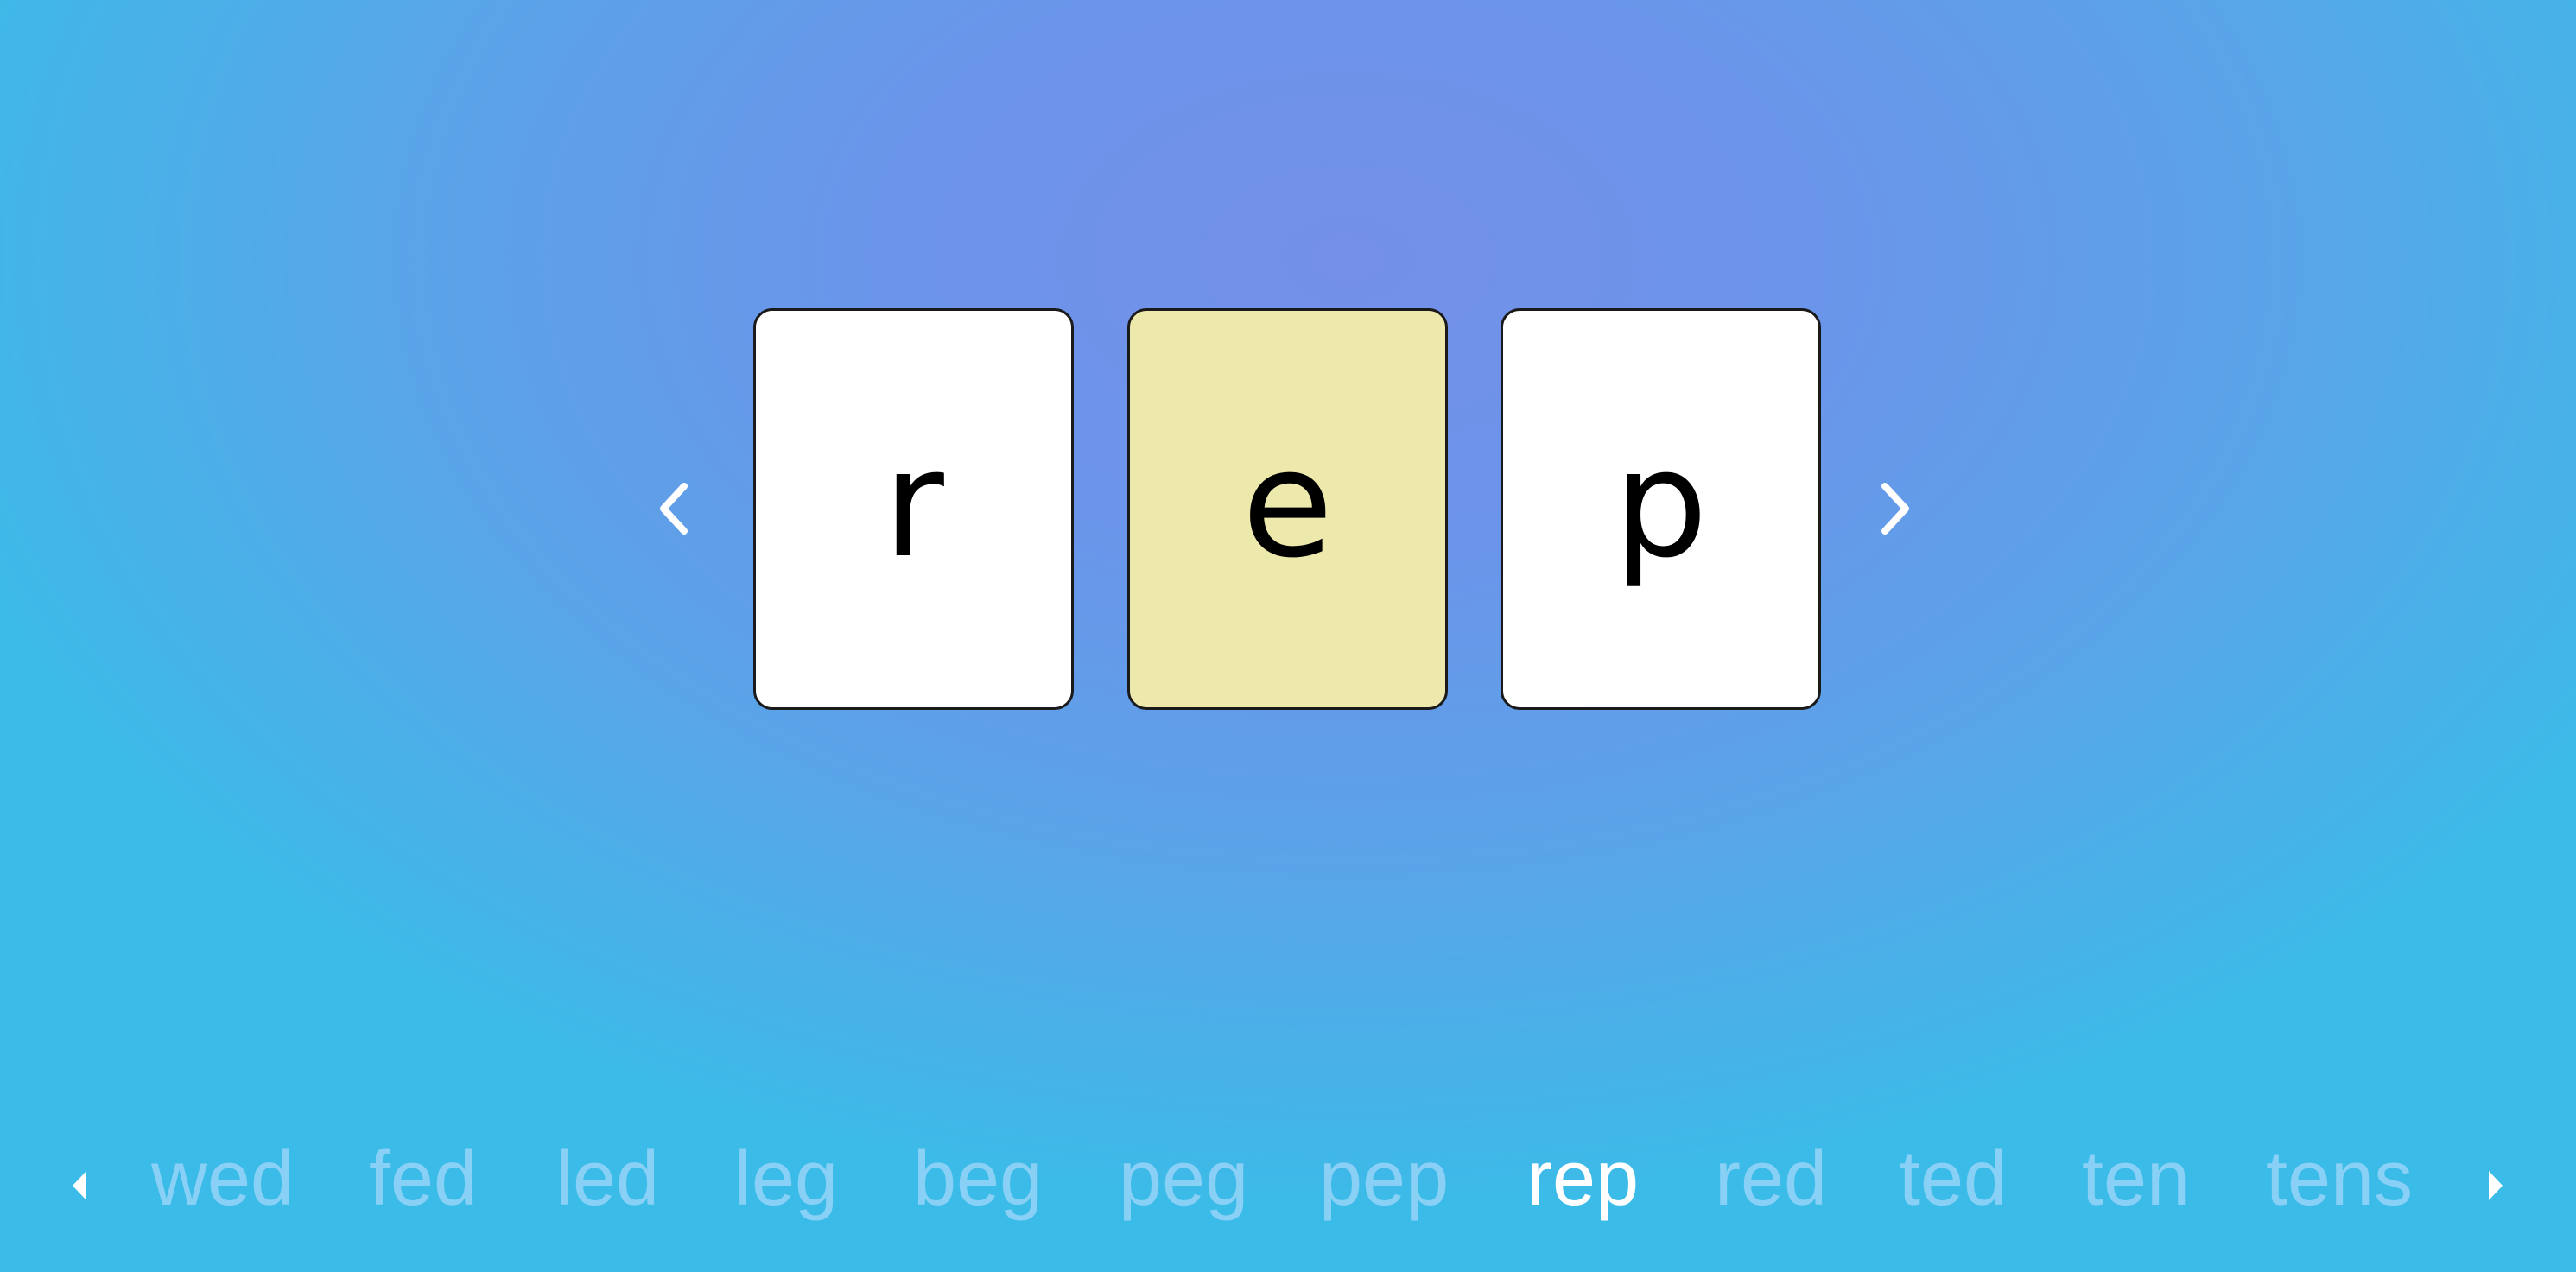 This screenshot has height=1272, width=2576. What do you see at coordinates (1771, 1178) in the screenshot?
I see `word-item: red` at bounding box center [1771, 1178].